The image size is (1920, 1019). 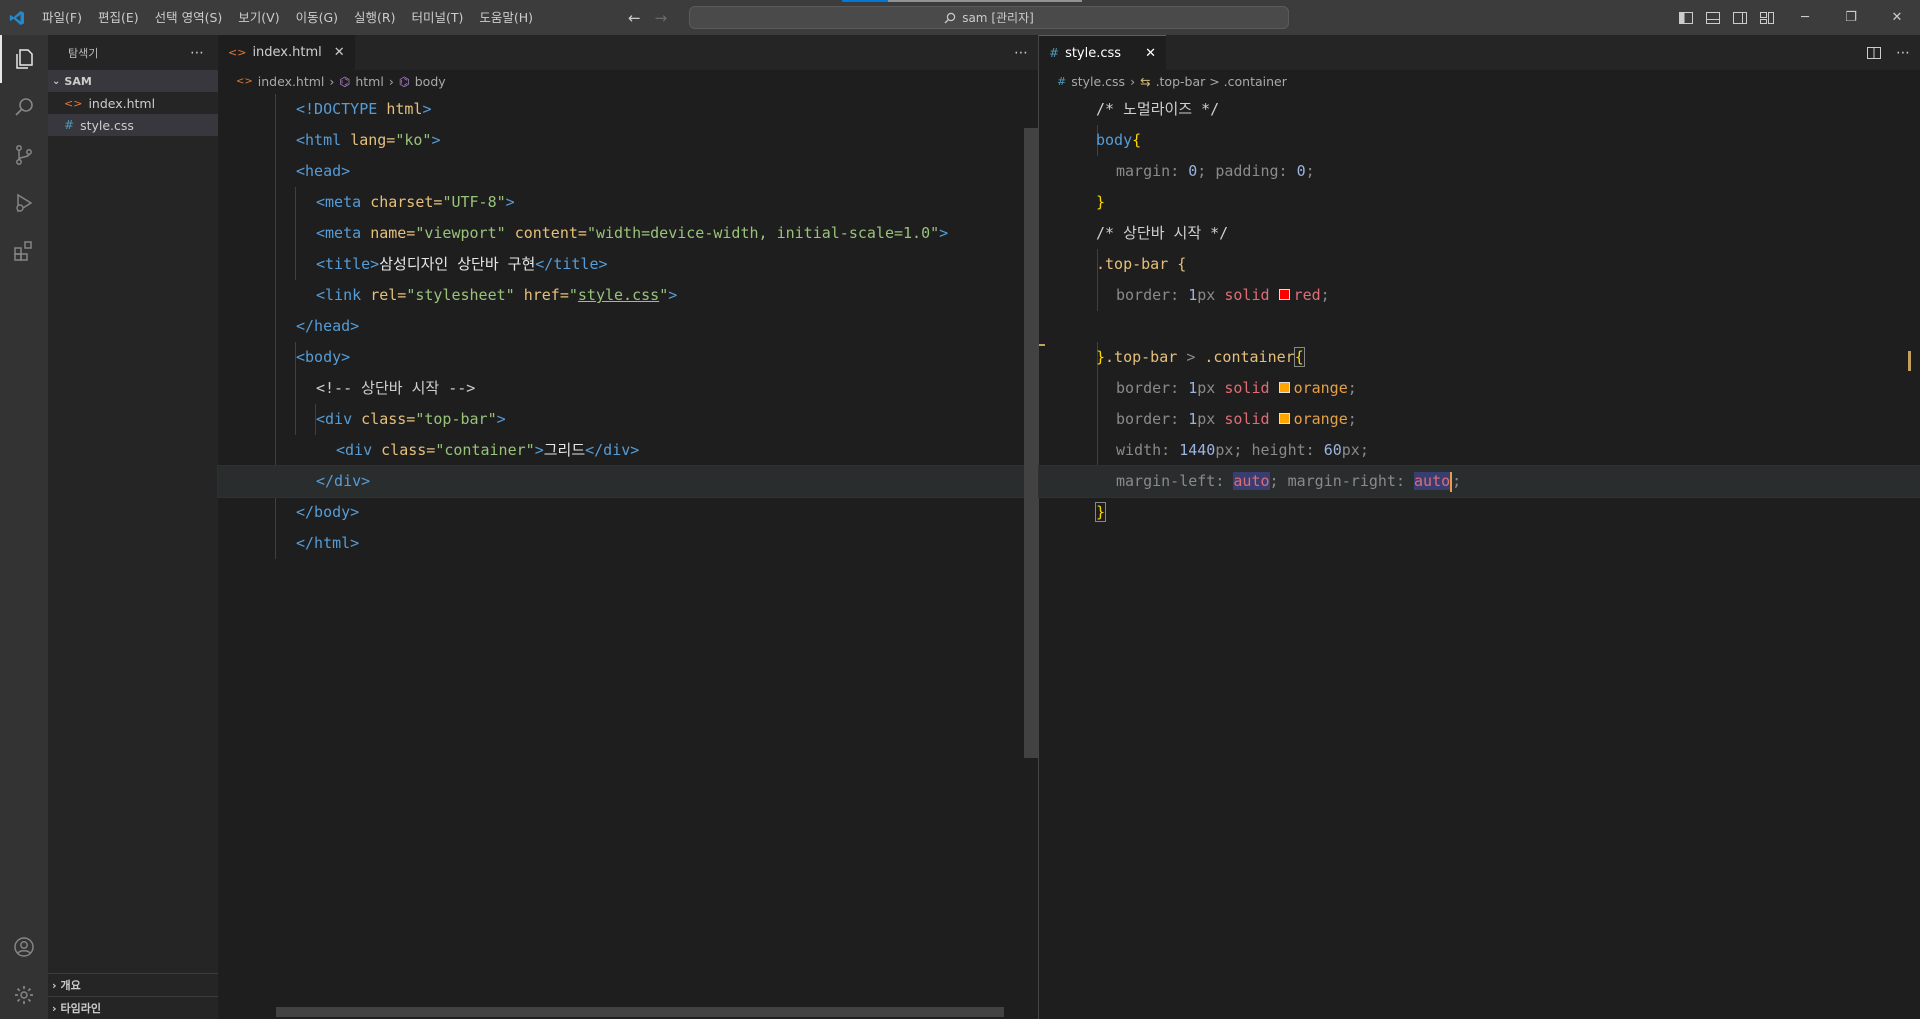 What do you see at coordinates (56, 81) in the screenshot?
I see `chevron-down-icon: ⌄` at bounding box center [56, 81].